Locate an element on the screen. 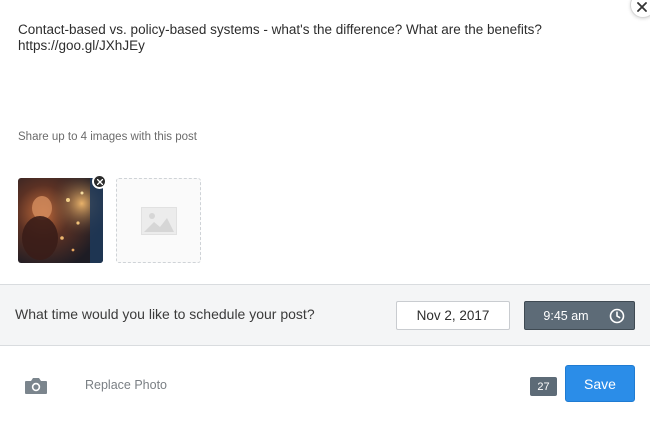 Image resolution: width=650 pixels, height=422 pixels. add-image-slot is located at coordinates (158, 220).